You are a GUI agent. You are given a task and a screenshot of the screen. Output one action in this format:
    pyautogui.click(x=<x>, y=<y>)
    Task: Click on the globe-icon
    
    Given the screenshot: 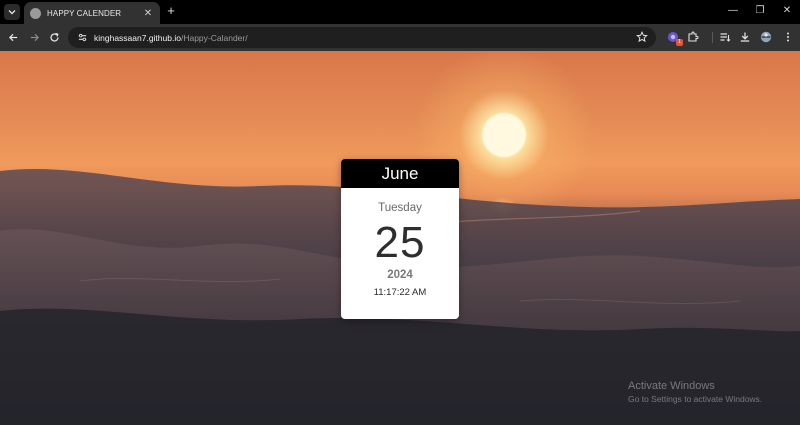 What is the action you would take?
    pyautogui.click(x=35, y=13)
    